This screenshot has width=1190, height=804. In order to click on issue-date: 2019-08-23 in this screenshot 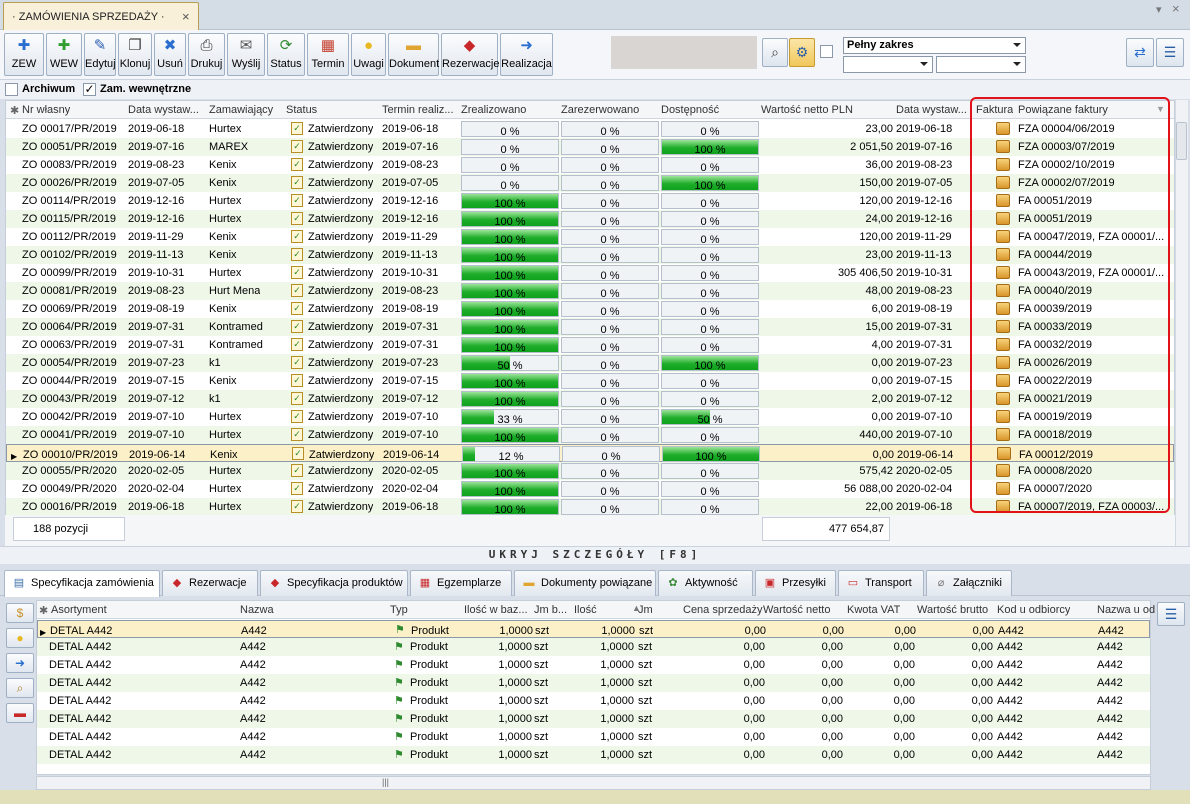, I will do `click(156, 291)`.